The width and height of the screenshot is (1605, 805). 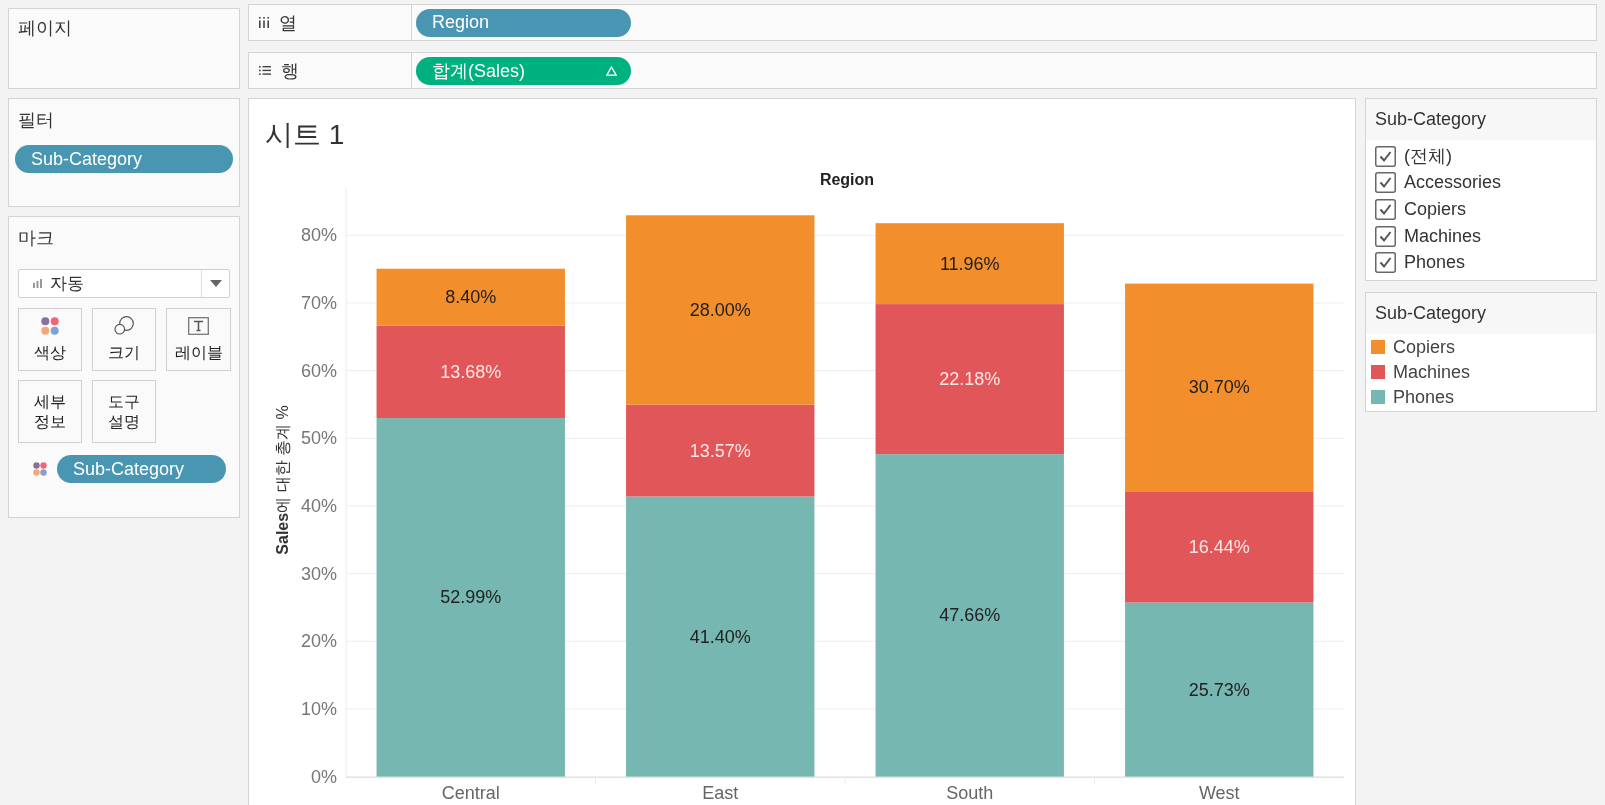 What do you see at coordinates (318, 438) in the screenshot?
I see `y-axis-label: 50%` at bounding box center [318, 438].